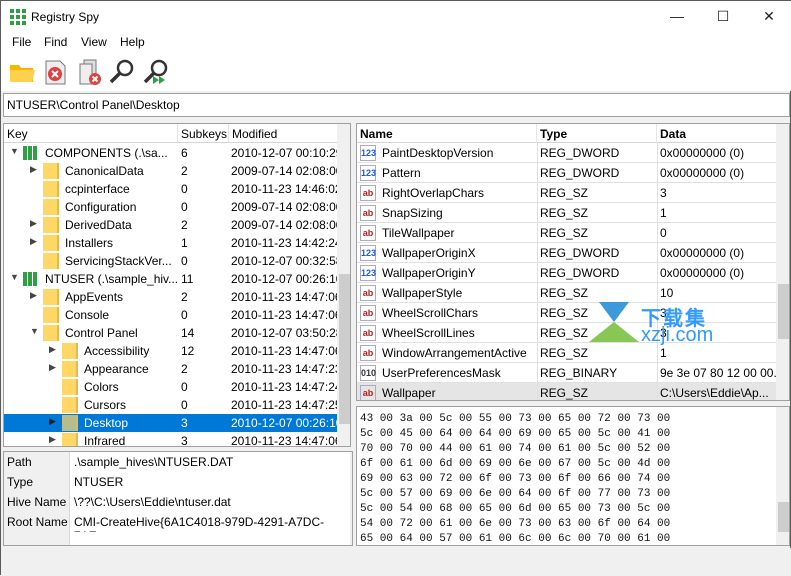 The width and height of the screenshot is (791, 576). What do you see at coordinates (283, 133) in the screenshot?
I see `column-header-modified: Modified` at bounding box center [283, 133].